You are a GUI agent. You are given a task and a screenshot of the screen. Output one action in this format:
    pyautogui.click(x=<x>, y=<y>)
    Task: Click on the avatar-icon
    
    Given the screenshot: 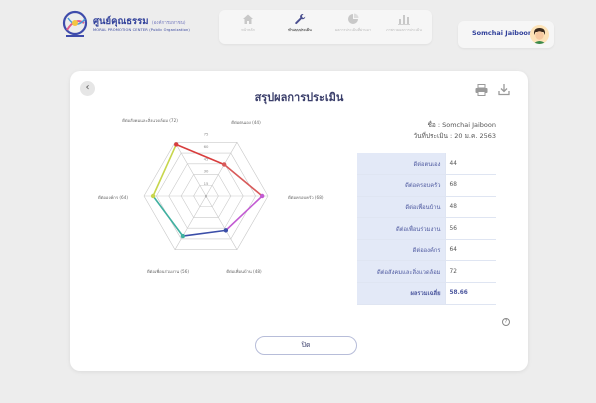 What is the action you would take?
    pyautogui.click(x=539, y=34)
    